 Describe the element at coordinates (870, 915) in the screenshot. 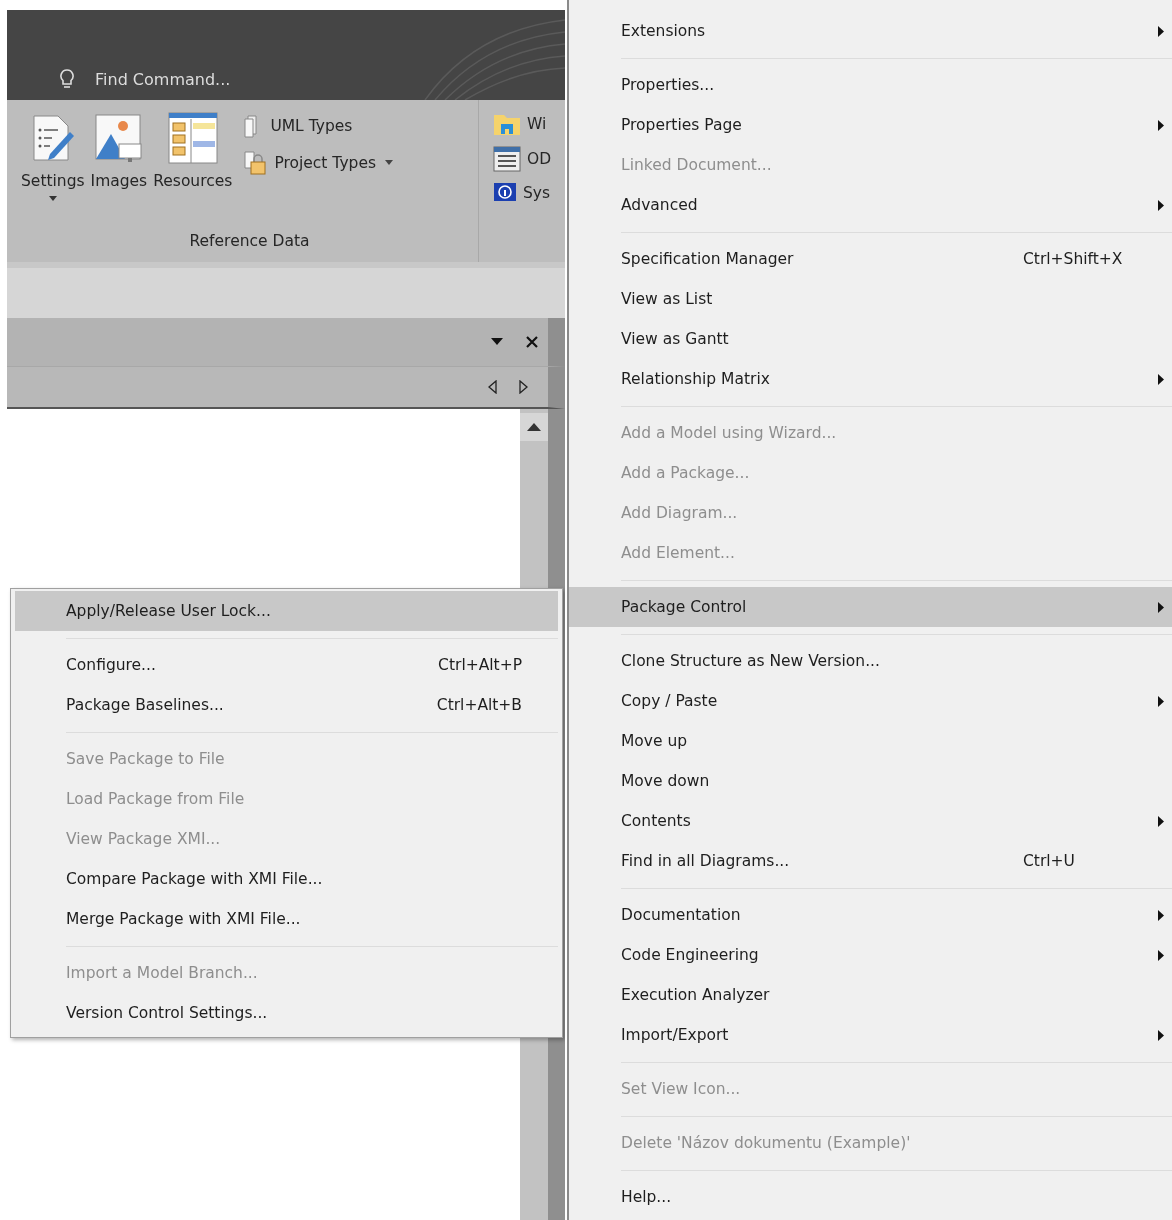

I see `menu-item: Documentation` at that location.